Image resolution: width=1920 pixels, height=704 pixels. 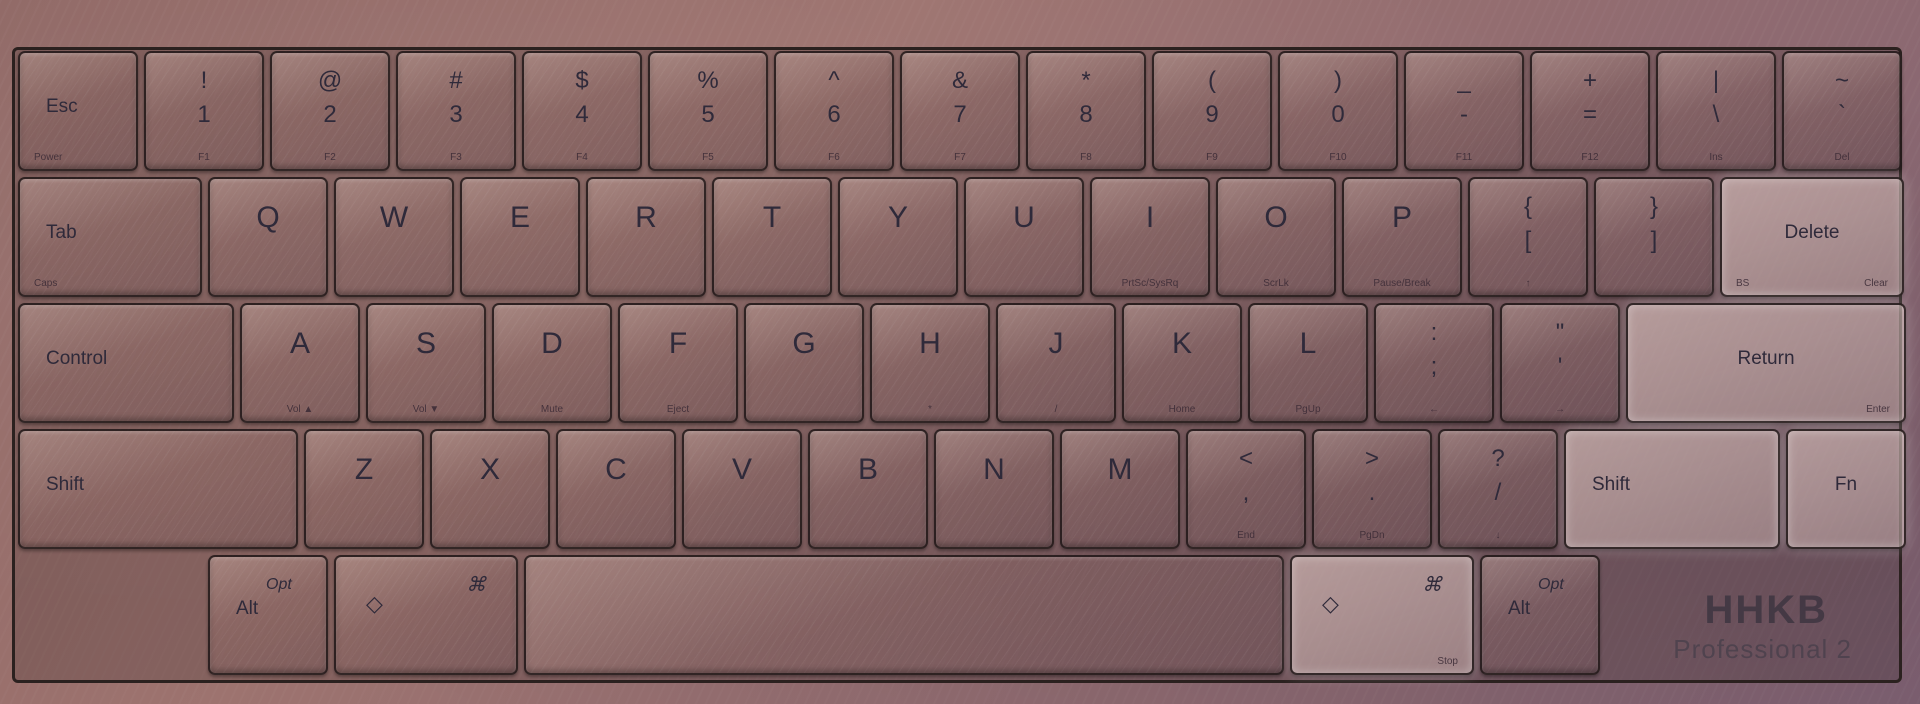 I want to click on key-5: % 5 F5, so click(x=708, y=111).